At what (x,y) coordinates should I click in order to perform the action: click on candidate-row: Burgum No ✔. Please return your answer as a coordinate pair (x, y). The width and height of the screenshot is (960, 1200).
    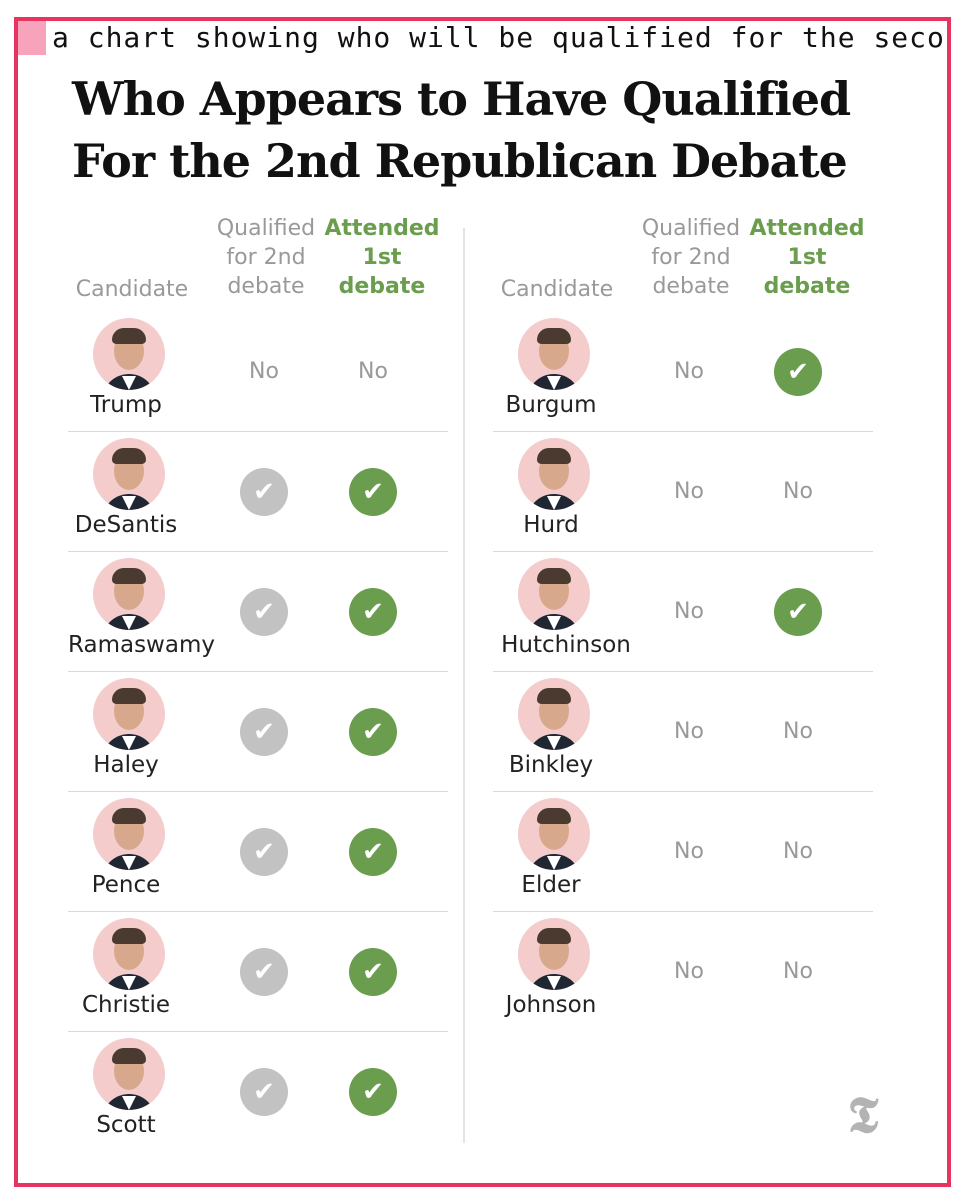
    Looking at the image, I should click on (683, 372).